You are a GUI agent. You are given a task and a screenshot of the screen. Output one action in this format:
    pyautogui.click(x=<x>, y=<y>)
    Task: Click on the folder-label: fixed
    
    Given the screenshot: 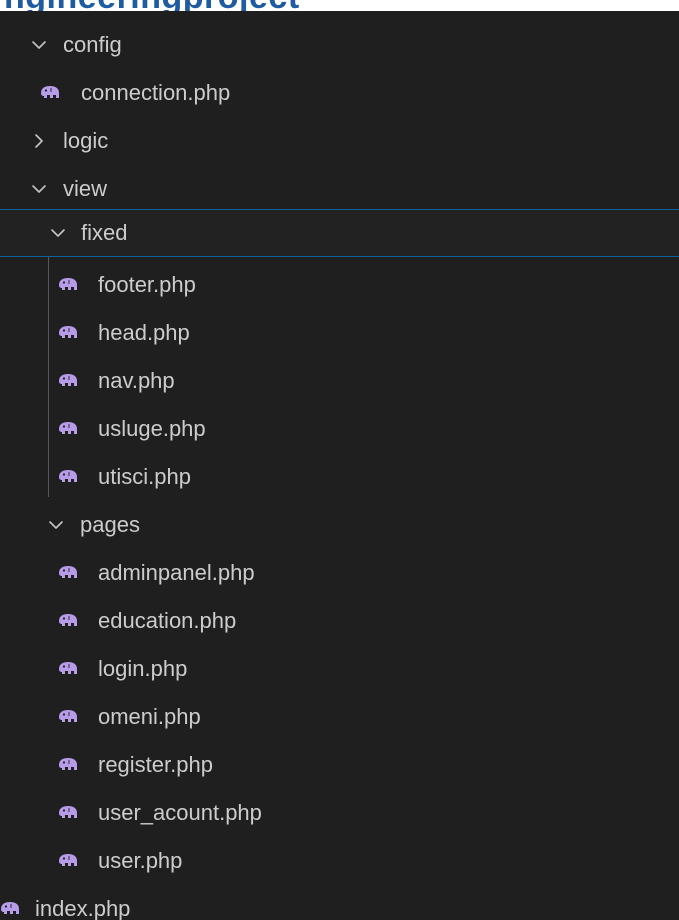 What is the action you would take?
    pyautogui.click(x=104, y=232)
    